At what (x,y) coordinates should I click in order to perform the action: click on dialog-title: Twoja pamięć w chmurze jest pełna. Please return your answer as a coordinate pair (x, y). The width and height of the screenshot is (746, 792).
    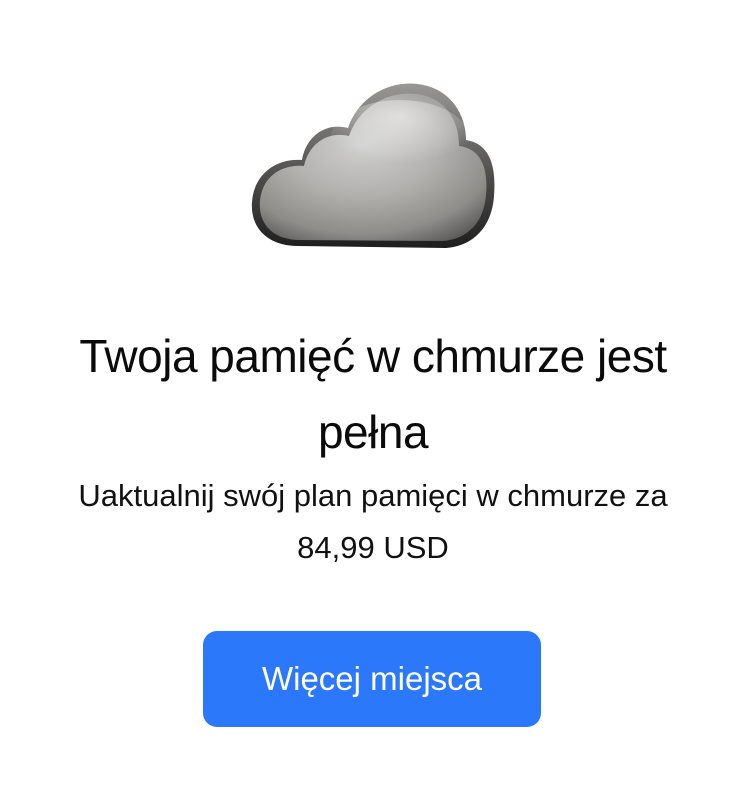
    Looking at the image, I should click on (373, 394).